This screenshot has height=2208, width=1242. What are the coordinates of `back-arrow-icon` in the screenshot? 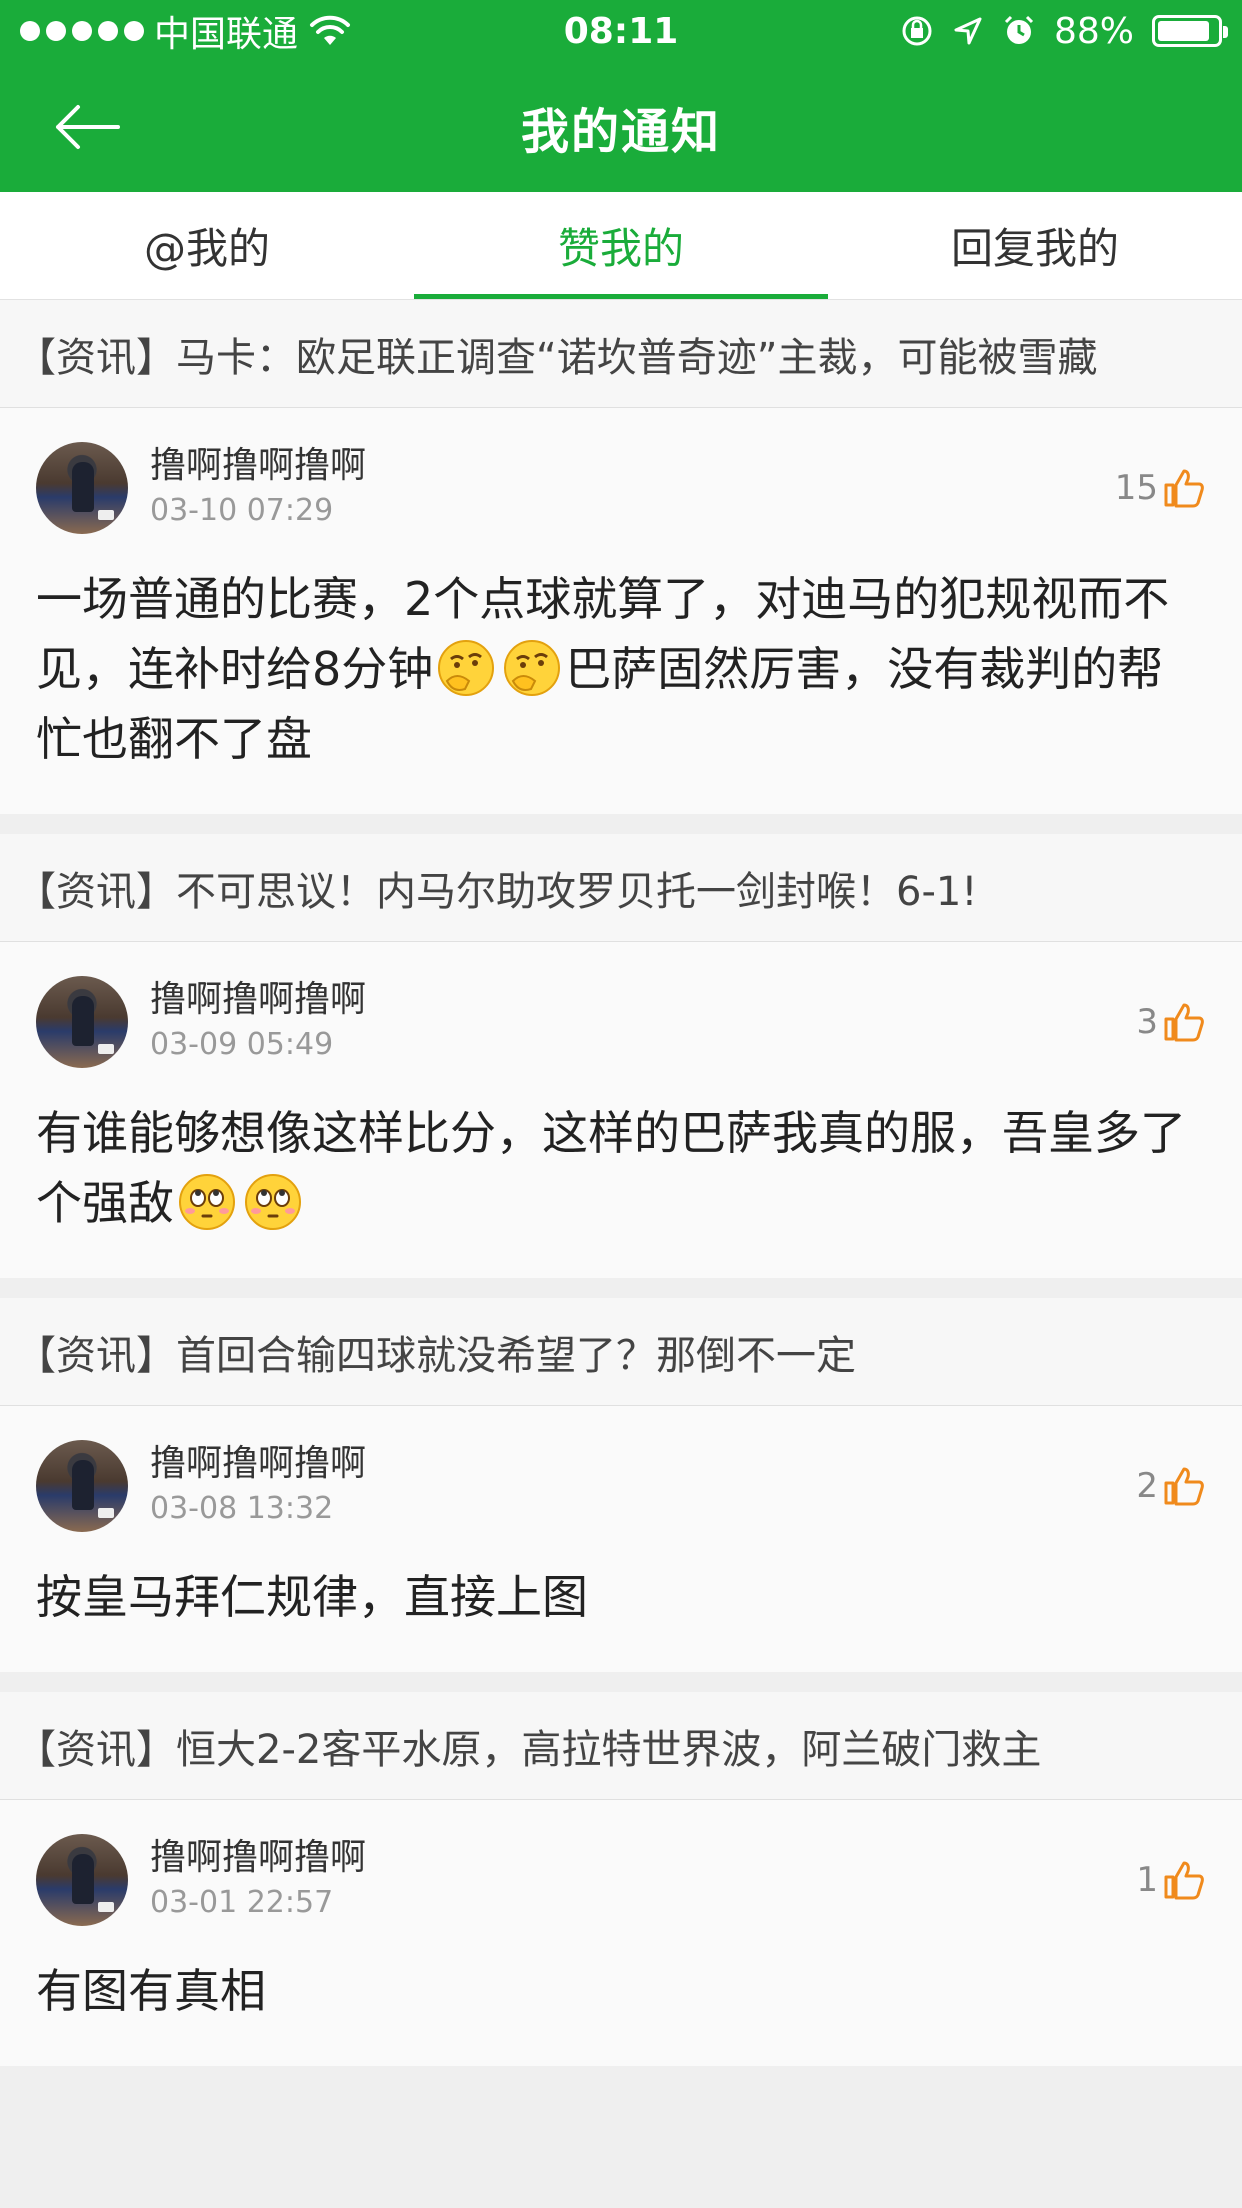 It's located at (88, 127).